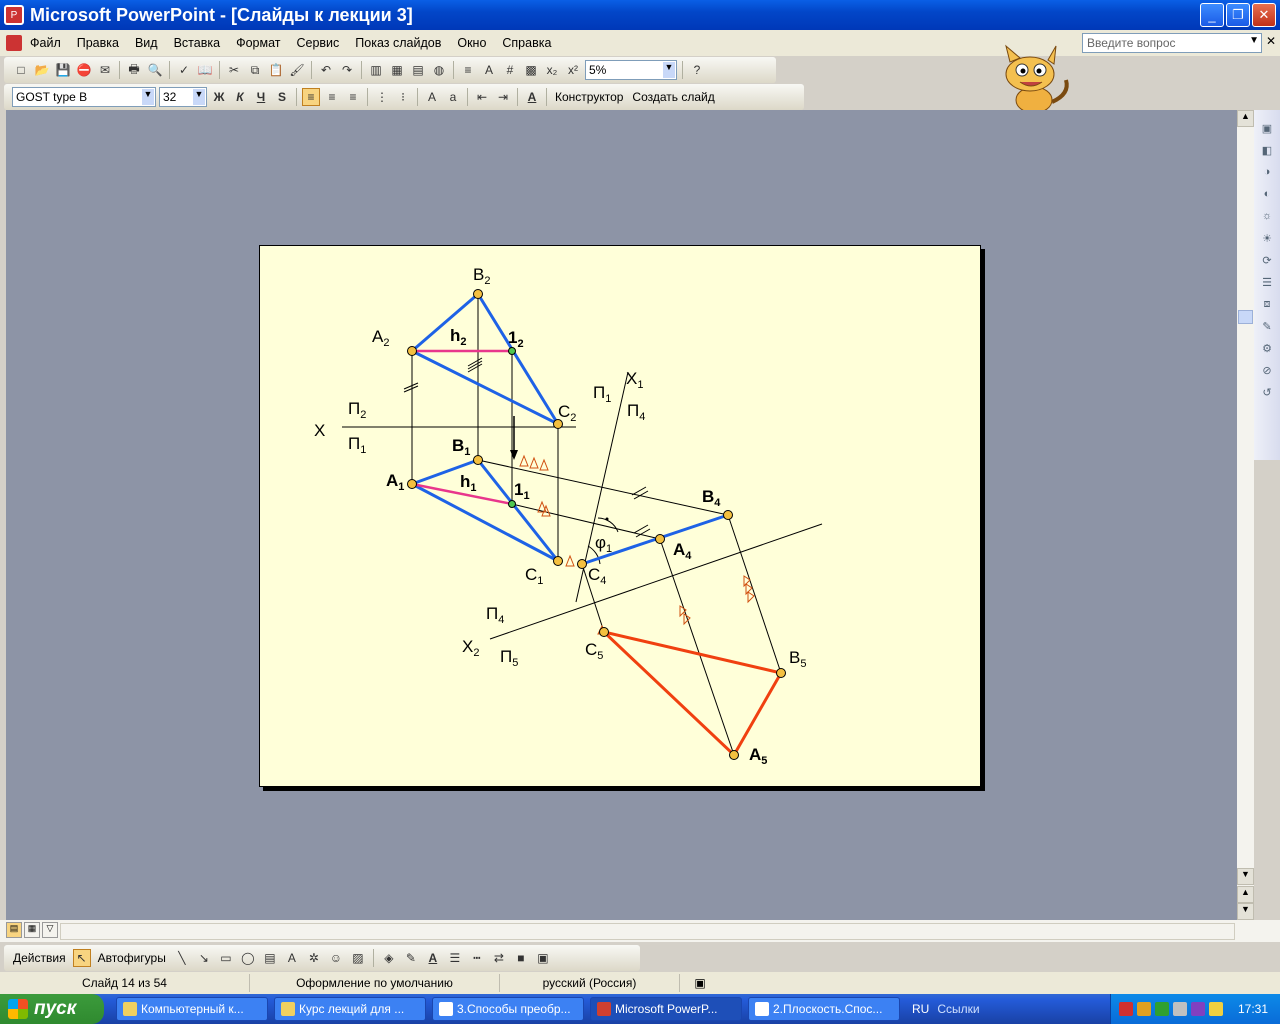  I want to click on language-indicator: RU, so click(920, 1009).